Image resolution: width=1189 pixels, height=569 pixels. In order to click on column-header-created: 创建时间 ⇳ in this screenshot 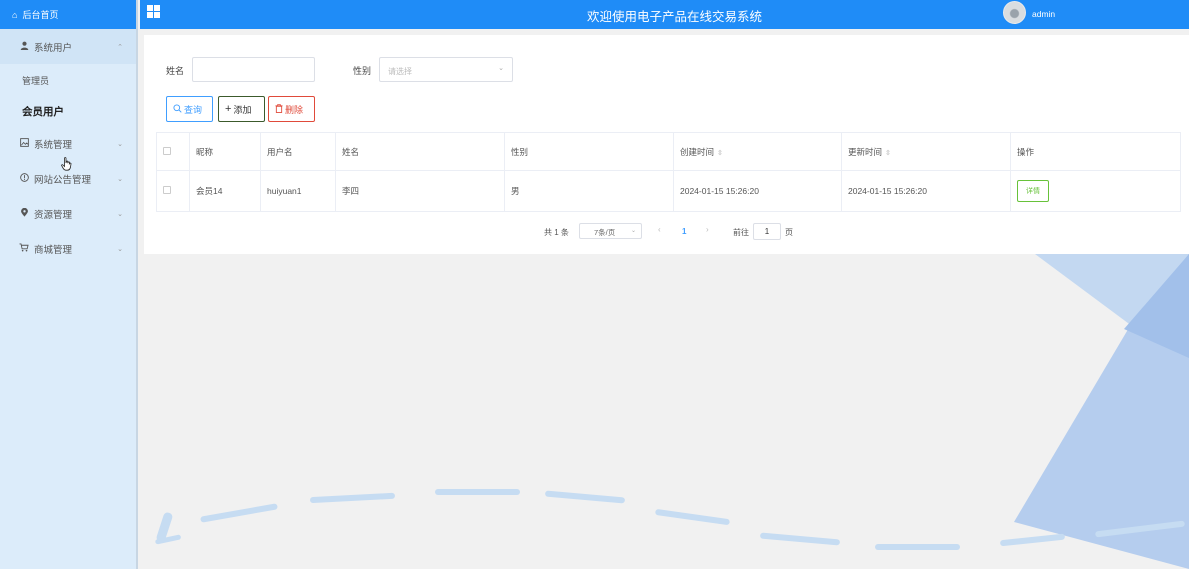, I will do `click(757, 151)`.